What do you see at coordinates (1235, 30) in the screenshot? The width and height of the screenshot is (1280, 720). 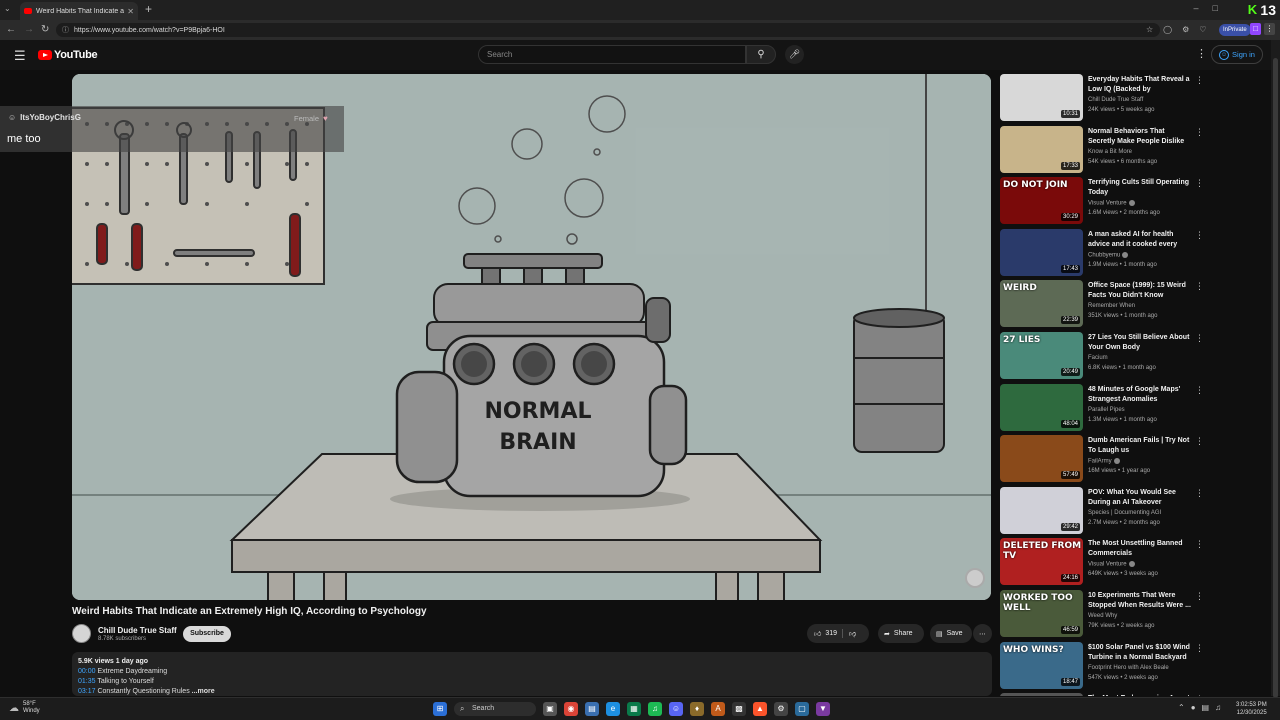 I see `inprivate-badge: InPrivate` at bounding box center [1235, 30].